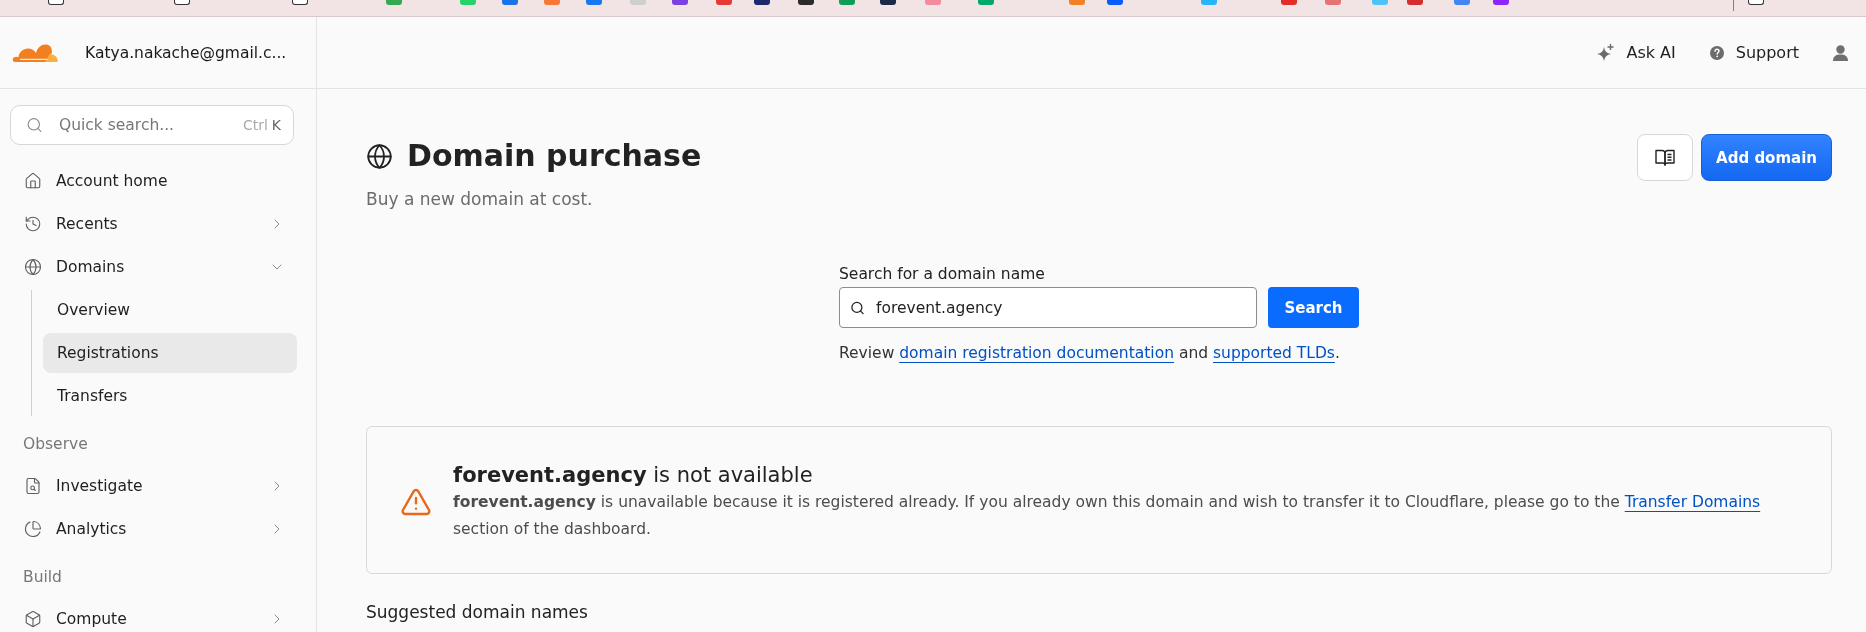  What do you see at coordinates (33, 529) in the screenshot?
I see `pie-chart-icon` at bounding box center [33, 529].